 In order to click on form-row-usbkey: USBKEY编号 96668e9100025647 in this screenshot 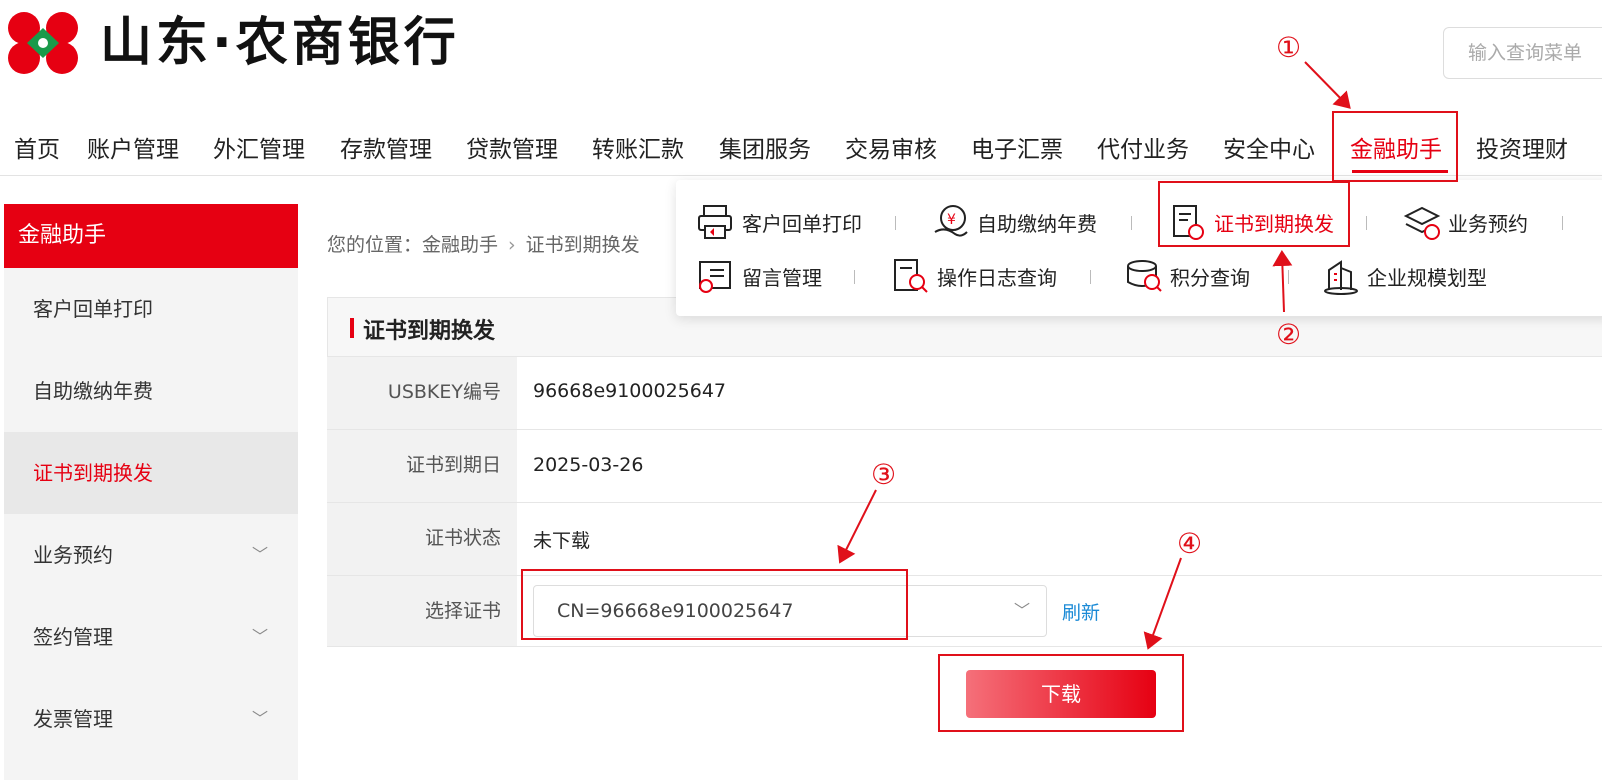, I will do `click(964, 393)`.